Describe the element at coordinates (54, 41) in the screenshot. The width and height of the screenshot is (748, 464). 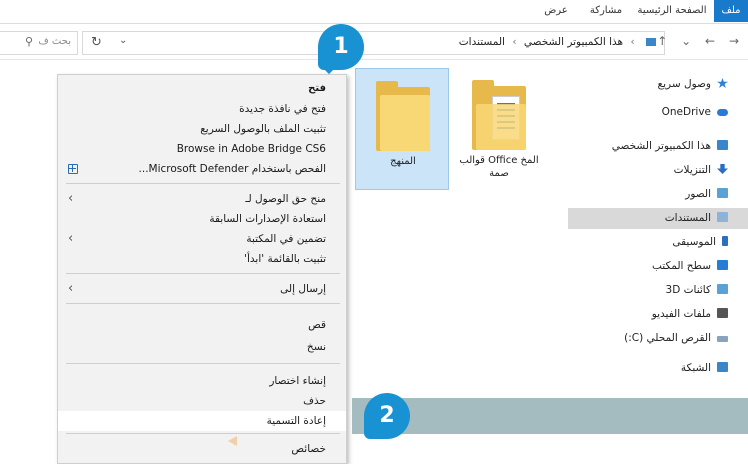
I see `search-placeholder: بحث ف` at that location.